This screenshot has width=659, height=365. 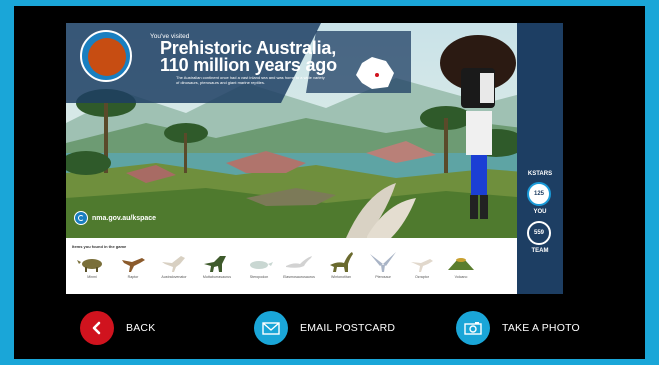 I want to click on australovenator-icon, so click(x=173, y=264).